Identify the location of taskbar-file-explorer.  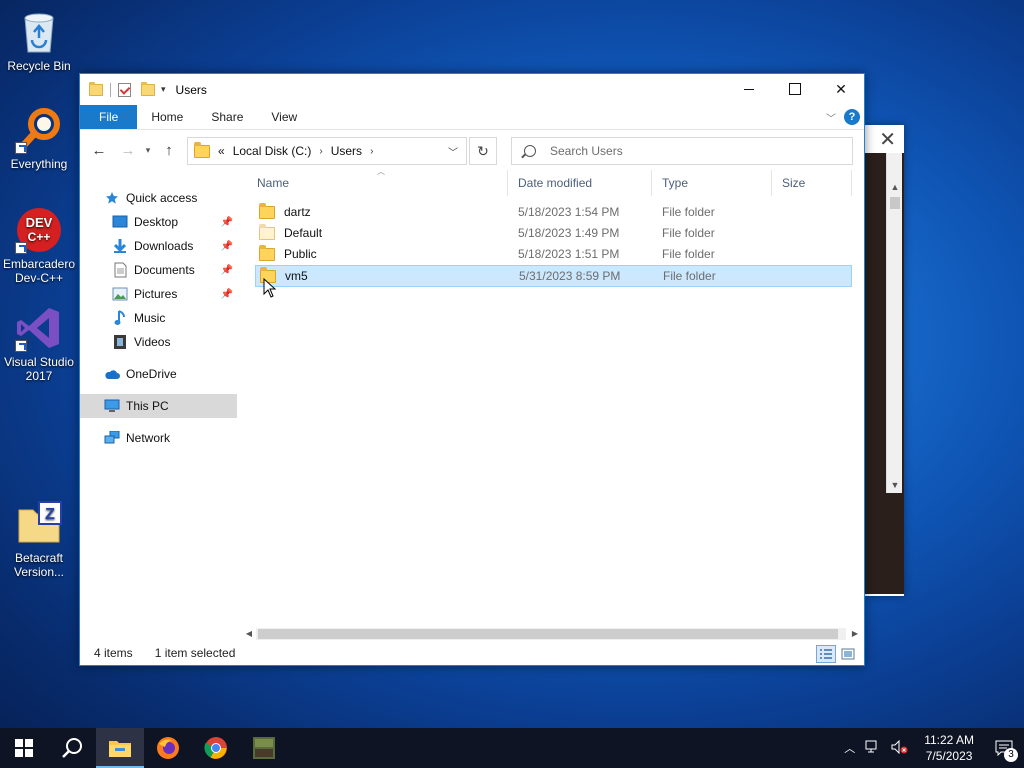
(120, 748).